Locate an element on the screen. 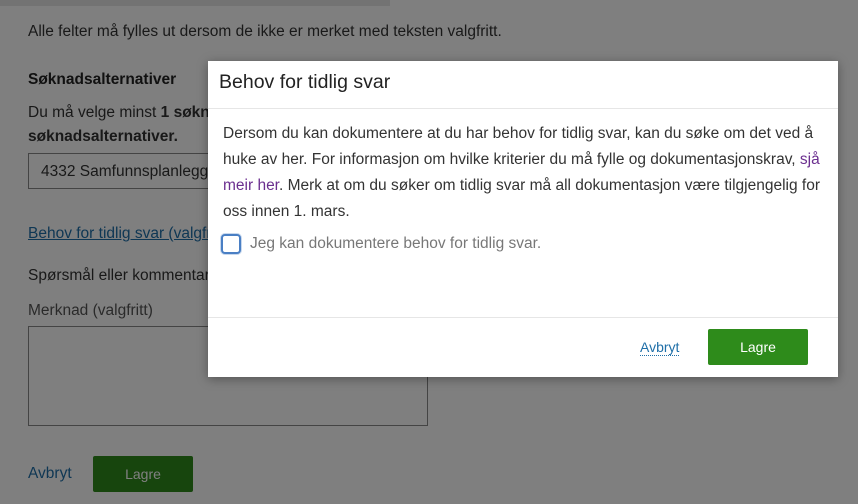 The height and width of the screenshot is (504, 858). dialog-cancel-link: Avbryt is located at coordinates (660, 347).